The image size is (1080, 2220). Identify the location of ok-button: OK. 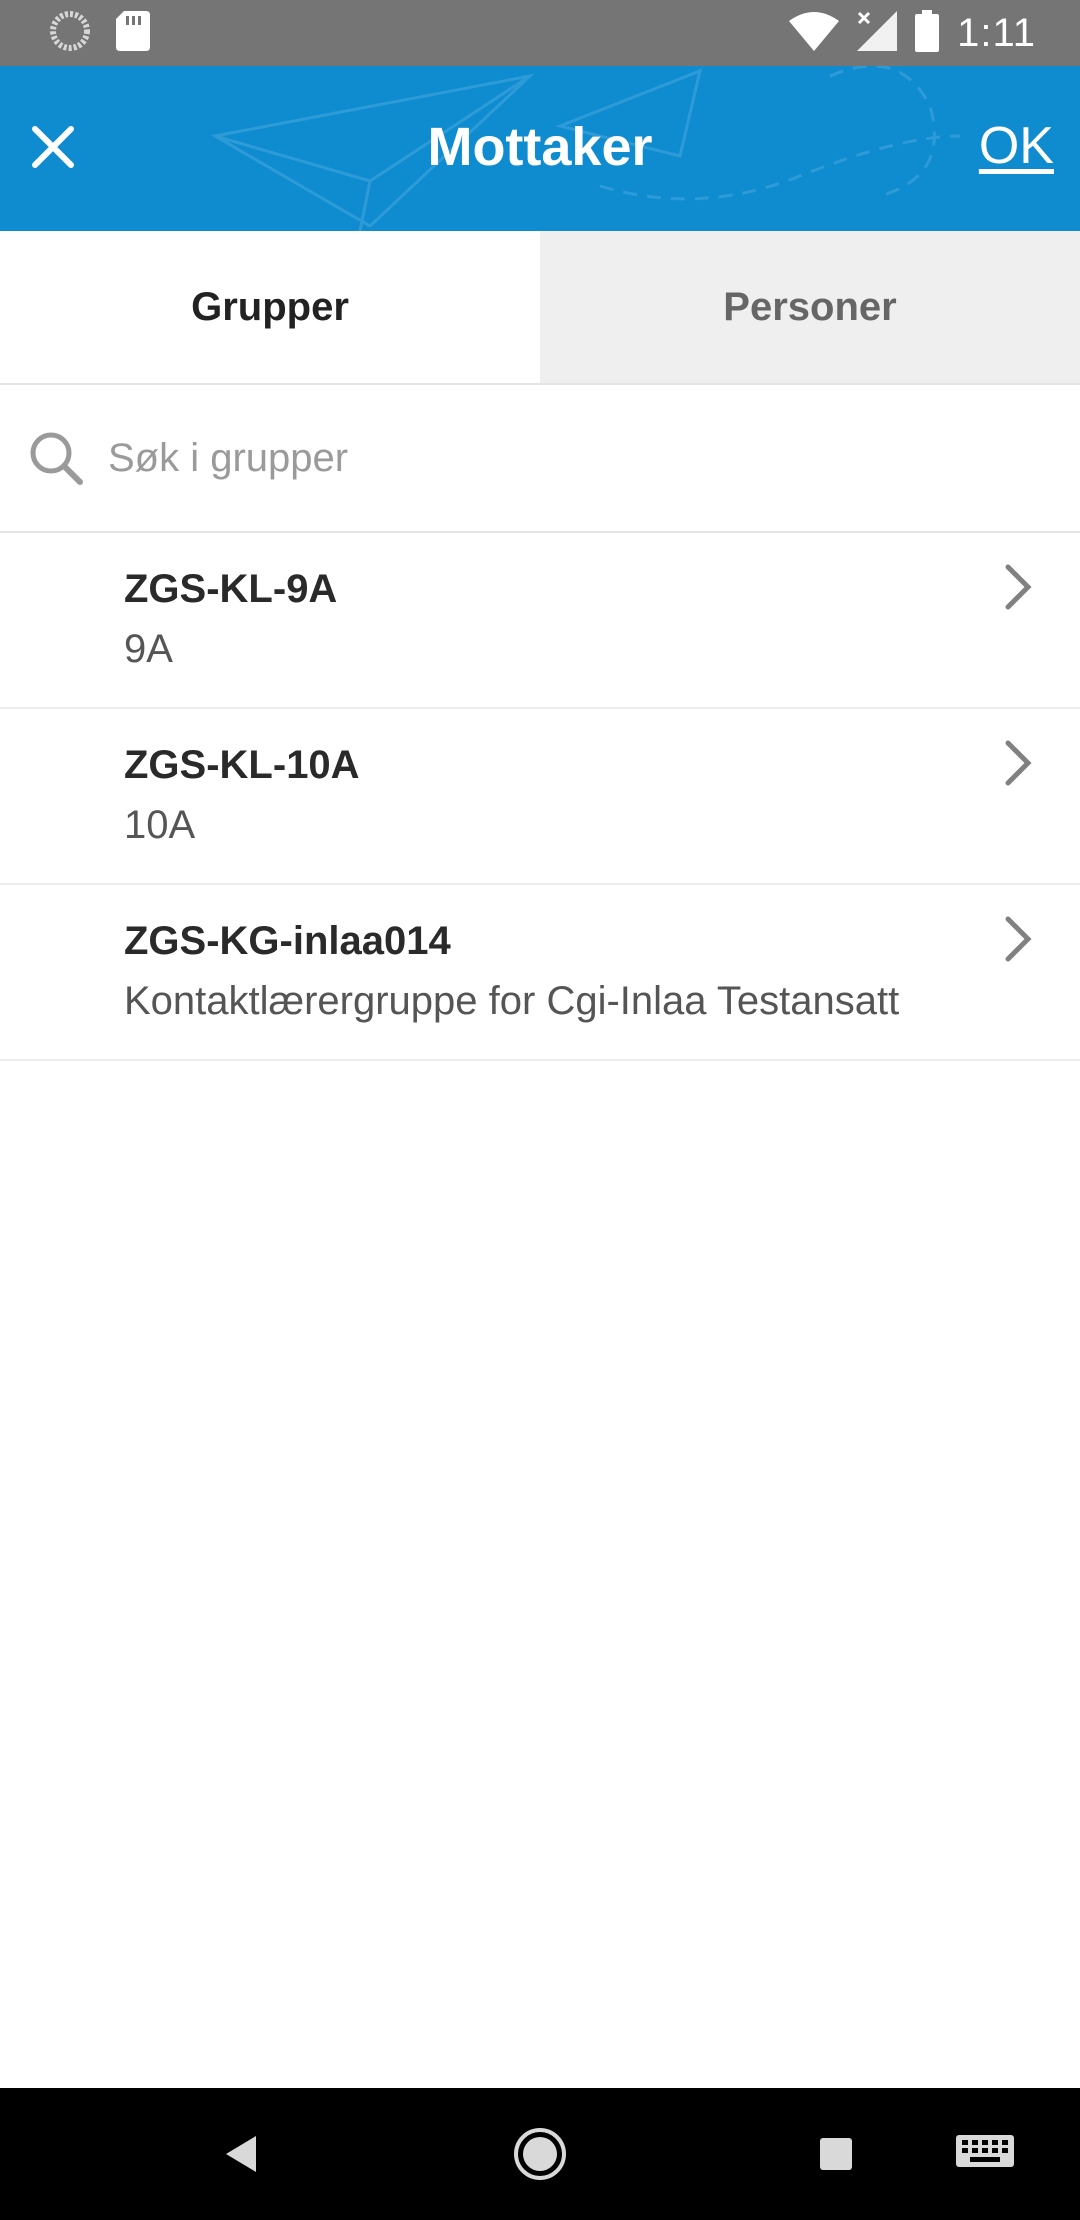
(1016, 146).